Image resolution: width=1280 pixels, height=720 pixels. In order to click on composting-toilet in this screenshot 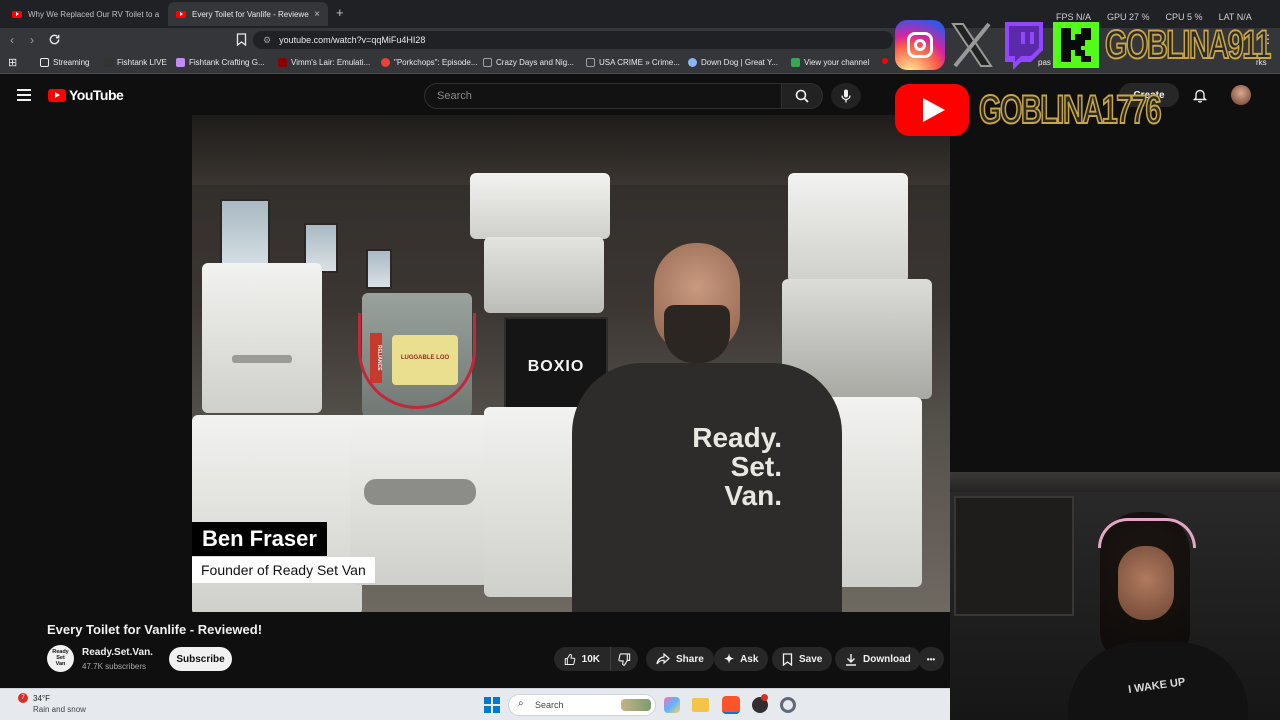, I will do `click(262, 338)`.